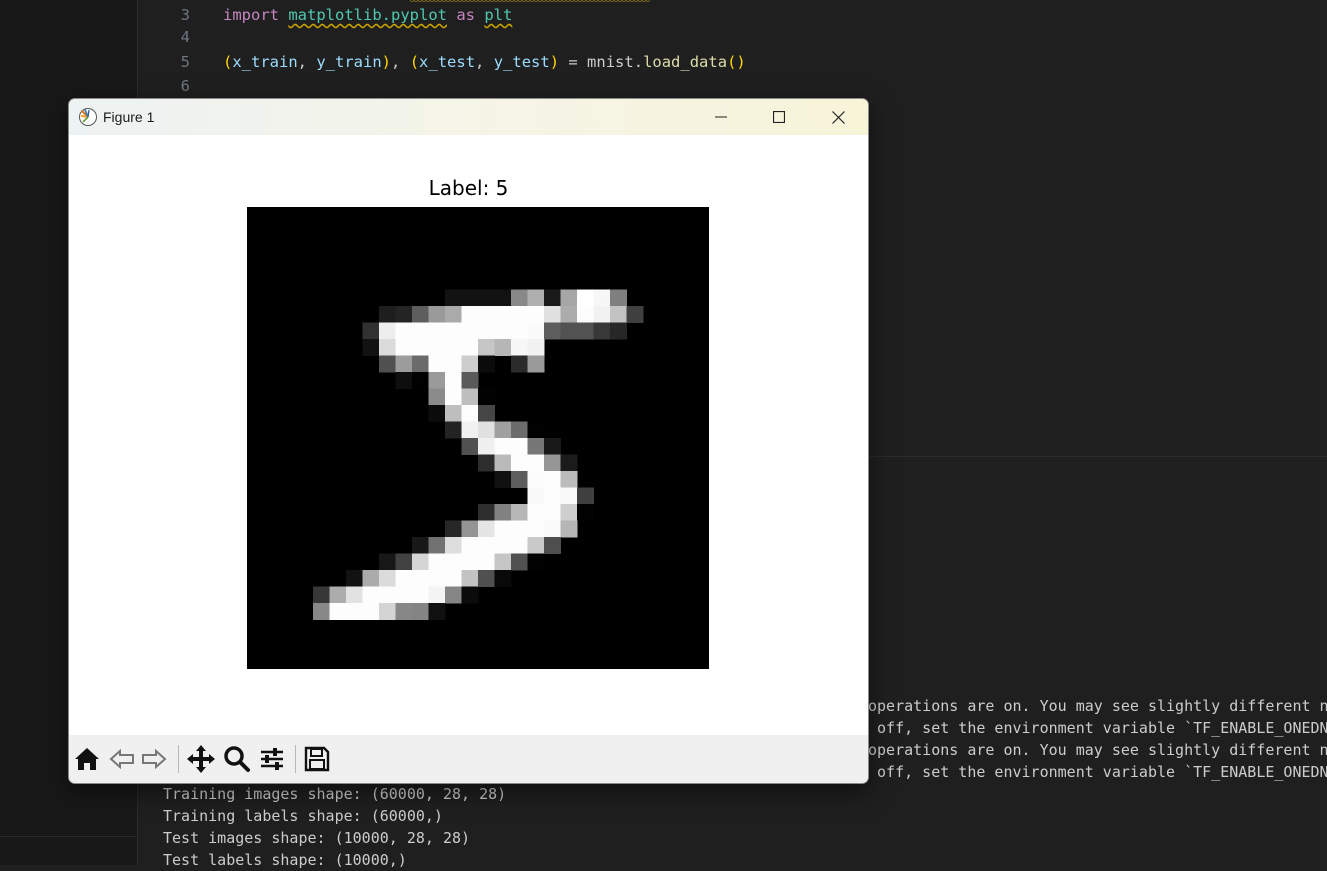 The height and width of the screenshot is (871, 1327). What do you see at coordinates (251, 15) in the screenshot?
I see `code-token: import` at bounding box center [251, 15].